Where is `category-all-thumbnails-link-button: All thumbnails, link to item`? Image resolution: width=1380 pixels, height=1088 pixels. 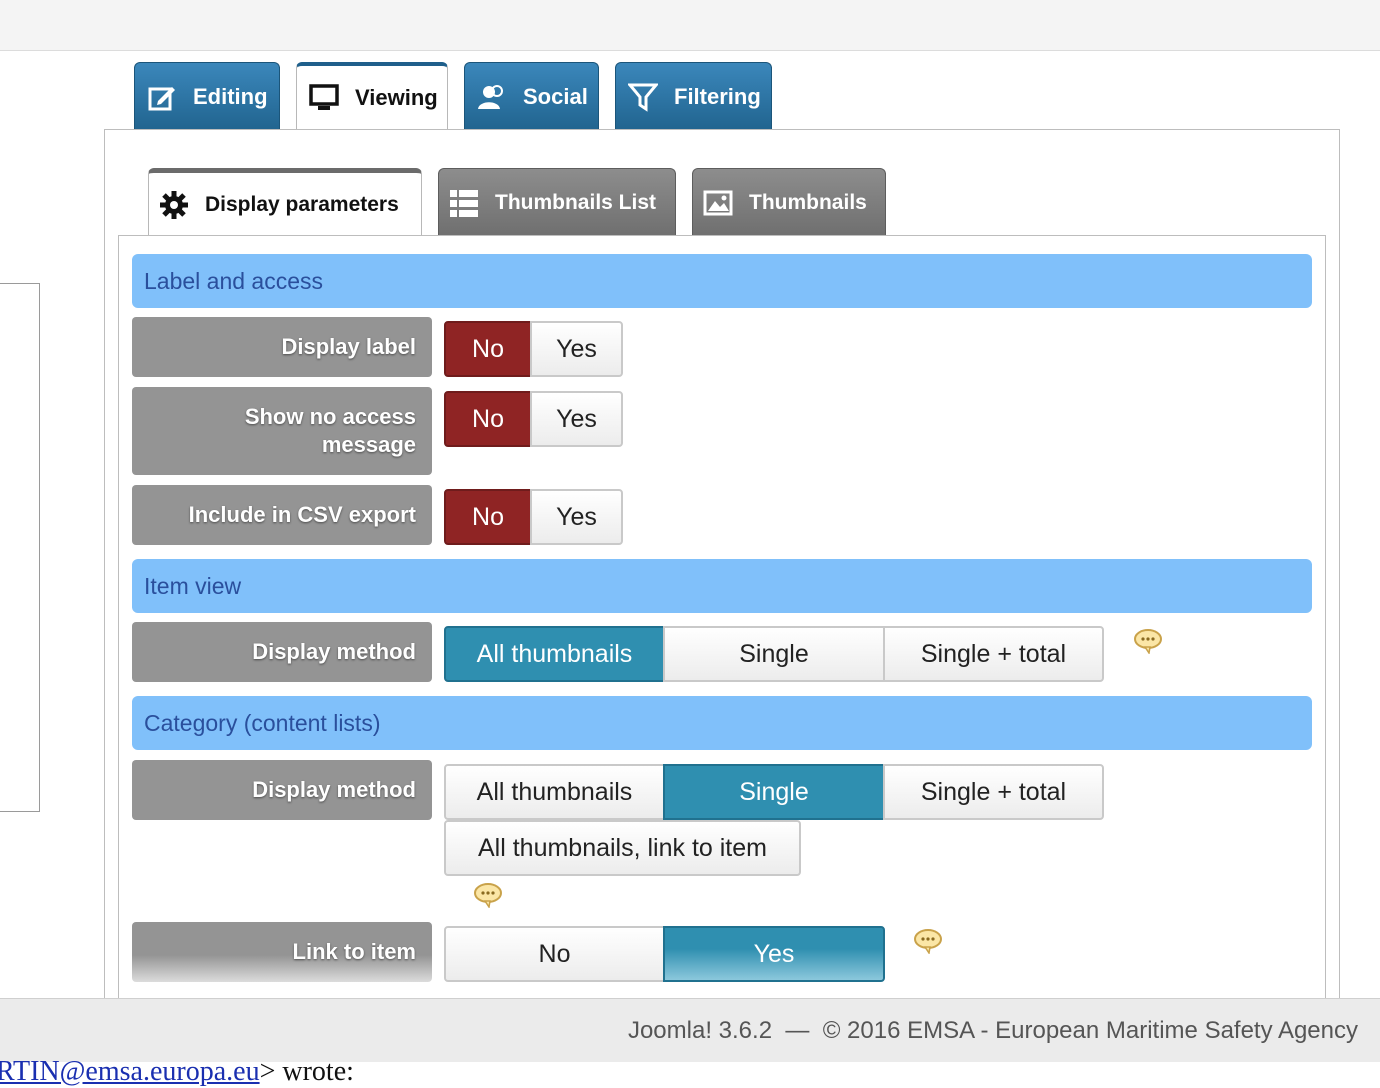 category-all-thumbnails-link-button: All thumbnails, link to item is located at coordinates (622, 848).